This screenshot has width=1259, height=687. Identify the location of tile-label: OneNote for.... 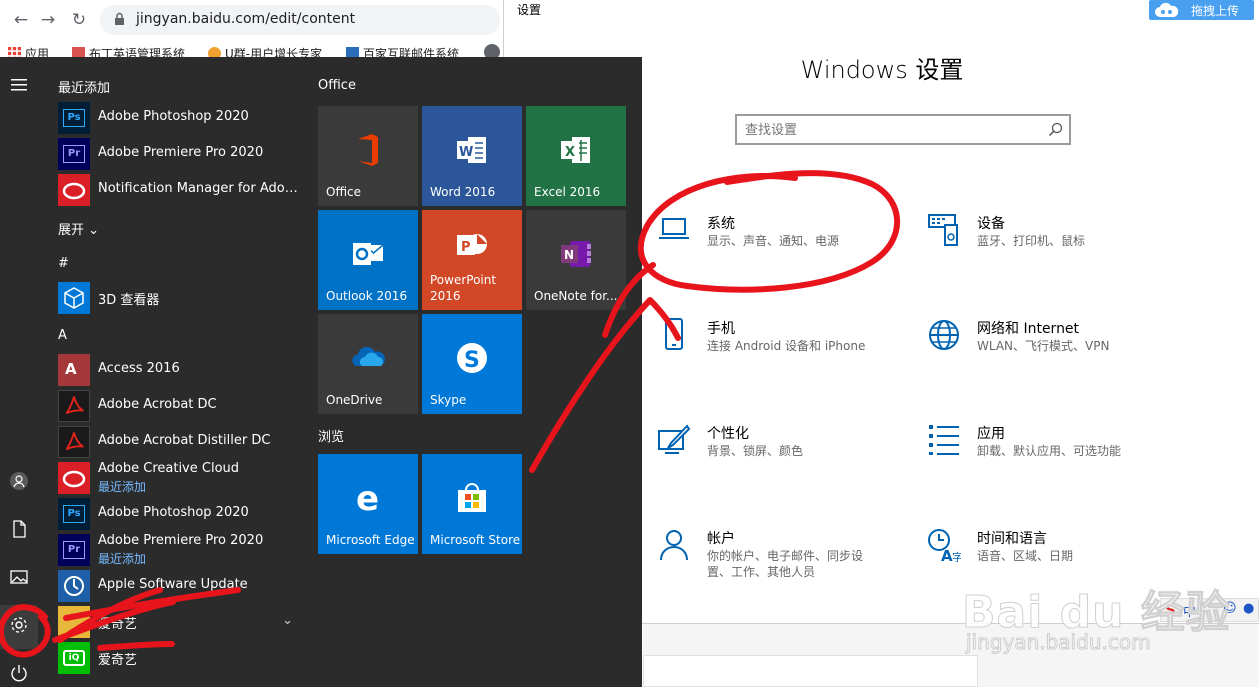
(576, 296).